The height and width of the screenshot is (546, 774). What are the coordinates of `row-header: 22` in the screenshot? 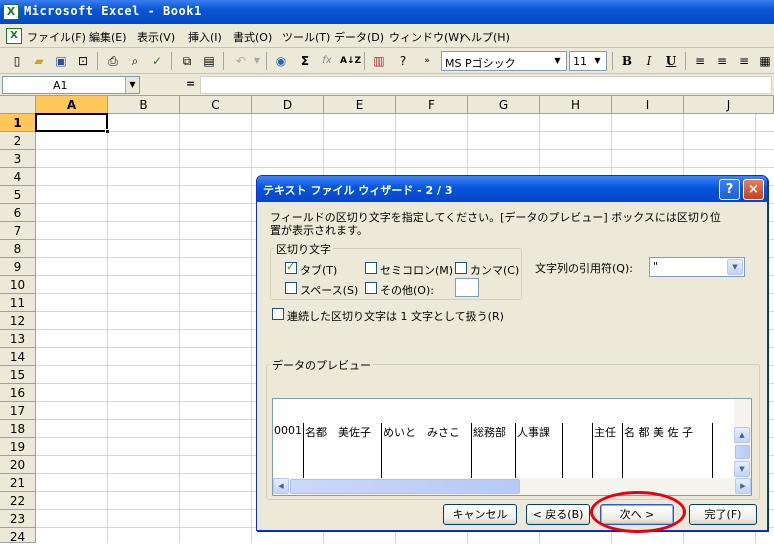 It's located at (18, 501).